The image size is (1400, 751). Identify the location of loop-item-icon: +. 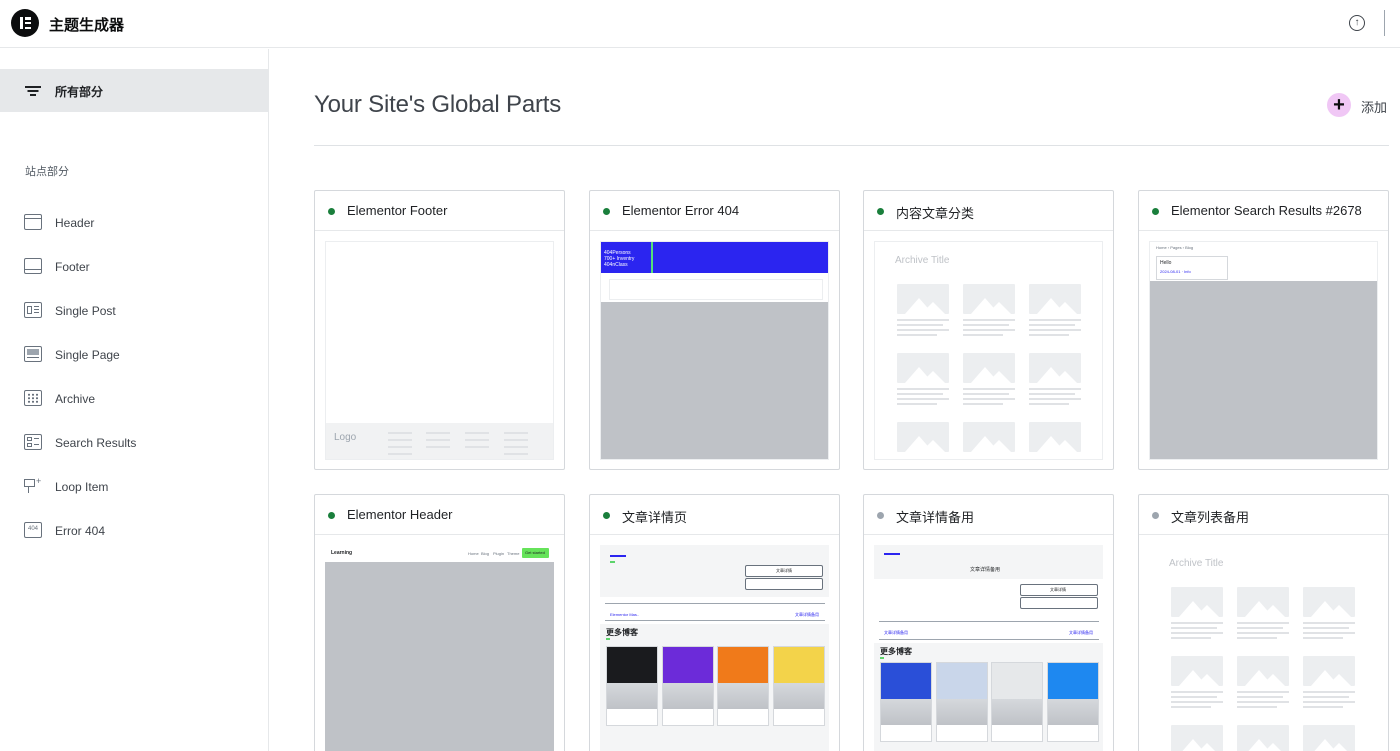
(33, 485).